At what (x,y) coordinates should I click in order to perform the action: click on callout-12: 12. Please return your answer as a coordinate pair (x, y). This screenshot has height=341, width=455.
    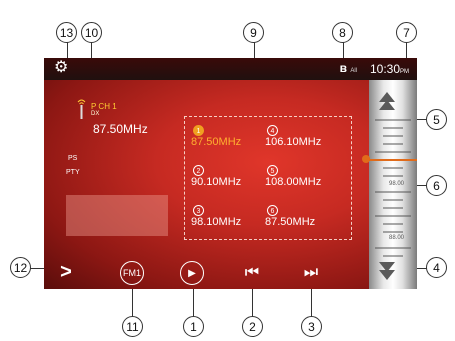
    Looking at the image, I should click on (20, 267).